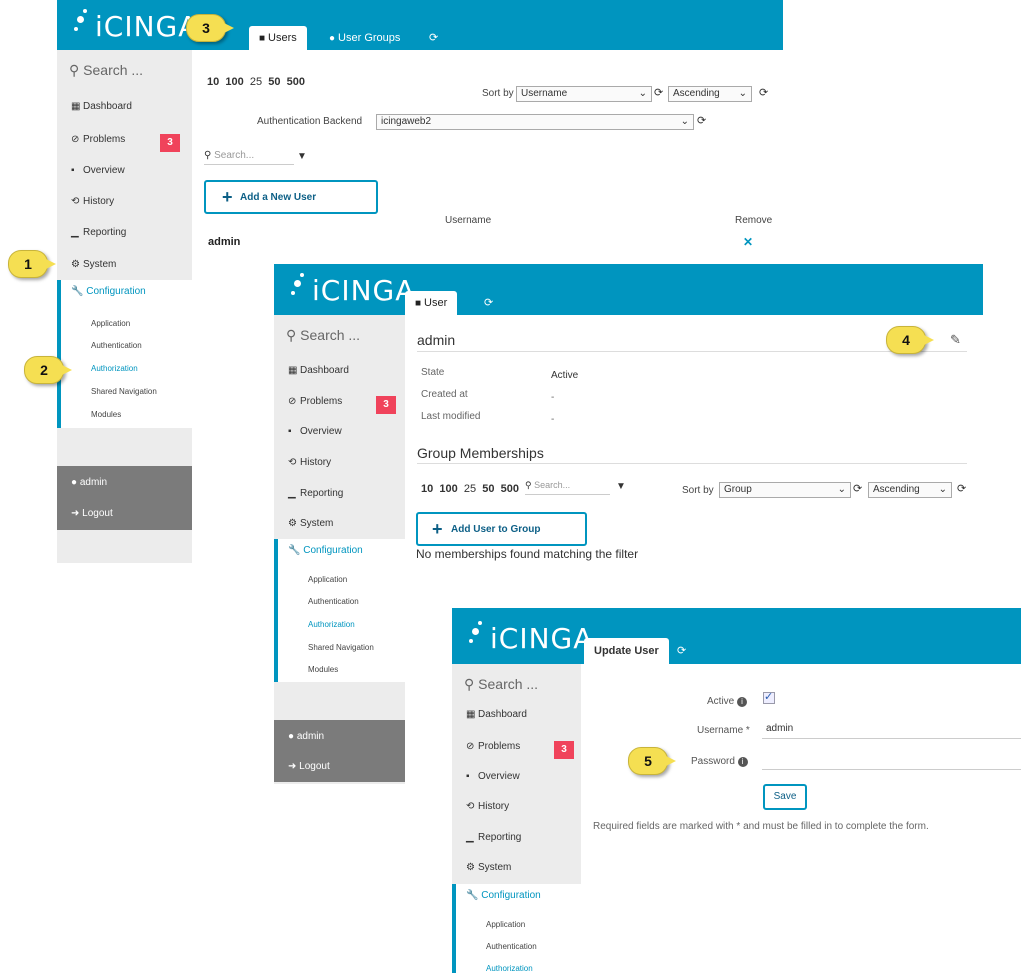 The image size is (1021, 973). What do you see at coordinates (955, 340) in the screenshot?
I see `edit-icon: ✎` at bounding box center [955, 340].